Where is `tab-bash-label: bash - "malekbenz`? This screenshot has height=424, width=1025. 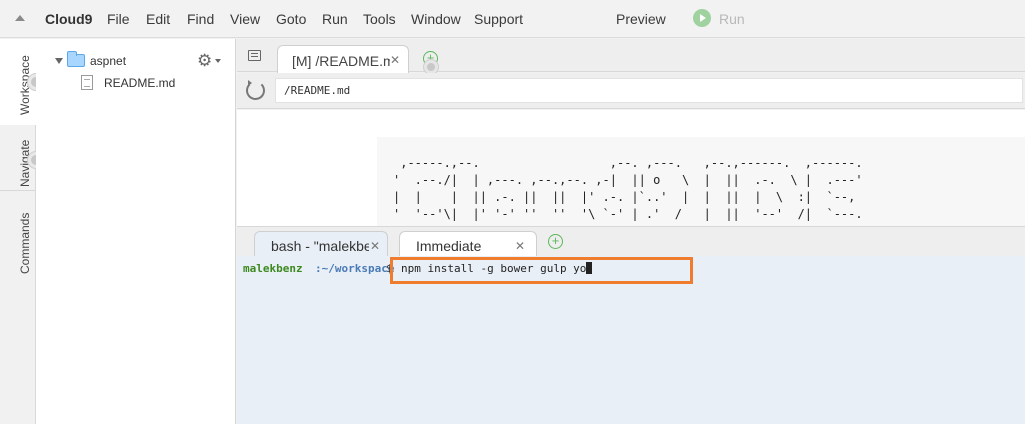 tab-bash-label: bash - "malekbenz is located at coordinates (320, 246).